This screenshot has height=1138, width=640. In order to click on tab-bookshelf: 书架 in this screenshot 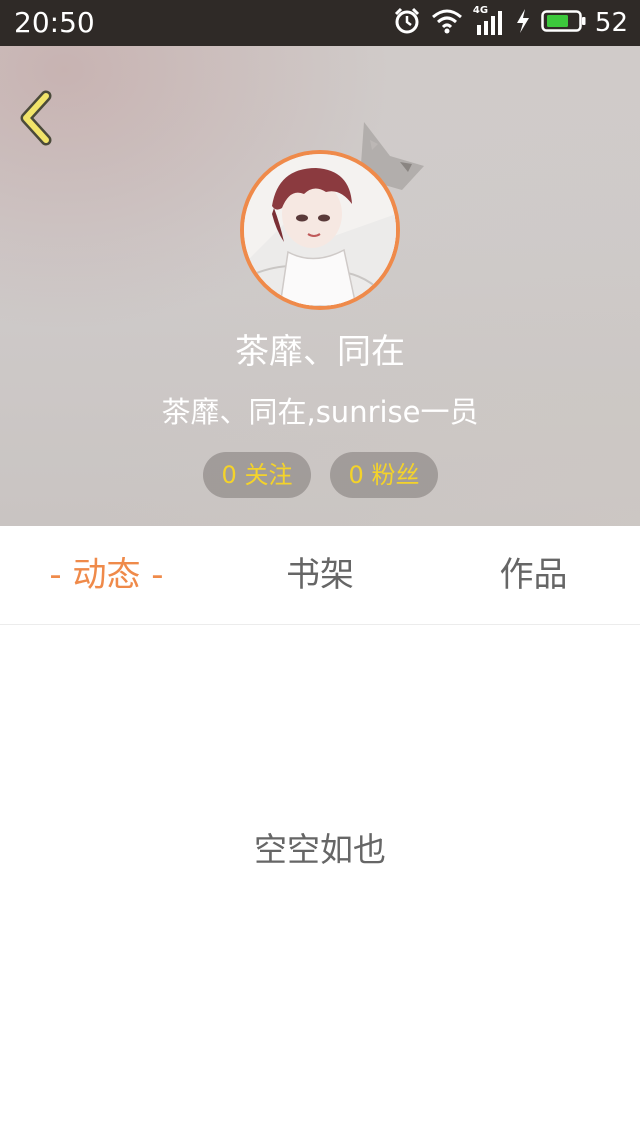, I will do `click(320, 575)`.